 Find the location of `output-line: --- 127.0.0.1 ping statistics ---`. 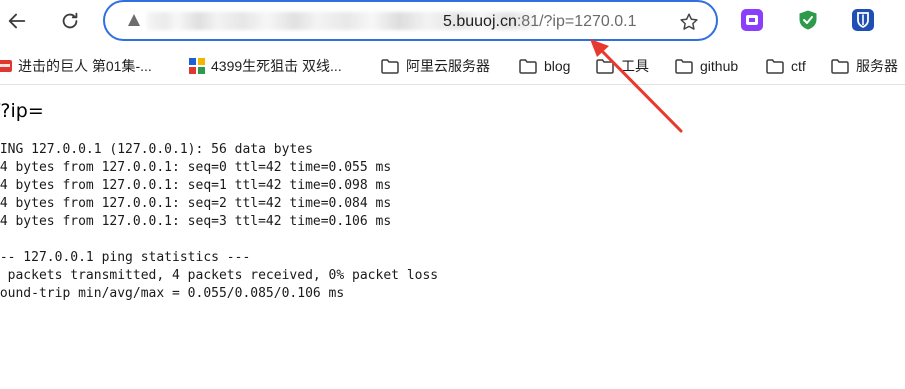

output-line: --- 127.0.0.1 ping statistics --- is located at coordinates (125, 257).